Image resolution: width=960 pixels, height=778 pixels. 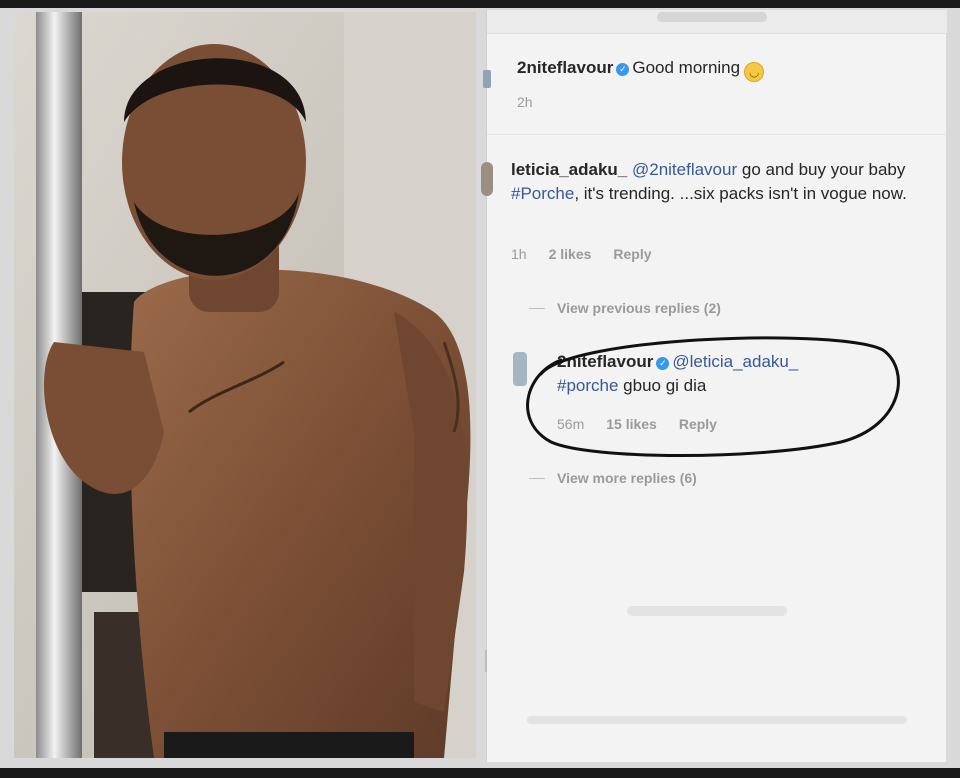 I want to click on comment-meta: 1h 2 likes Reply, so click(x=592, y=254).